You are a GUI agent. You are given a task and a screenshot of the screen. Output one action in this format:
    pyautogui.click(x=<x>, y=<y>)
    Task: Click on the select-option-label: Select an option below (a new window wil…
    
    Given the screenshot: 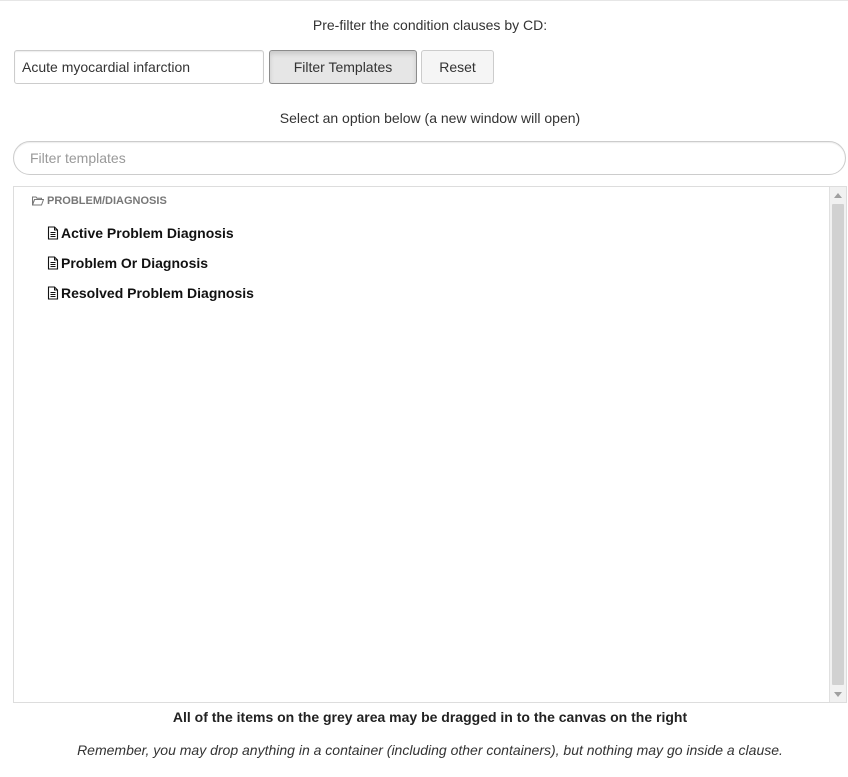 What is the action you would take?
    pyautogui.click(x=430, y=118)
    